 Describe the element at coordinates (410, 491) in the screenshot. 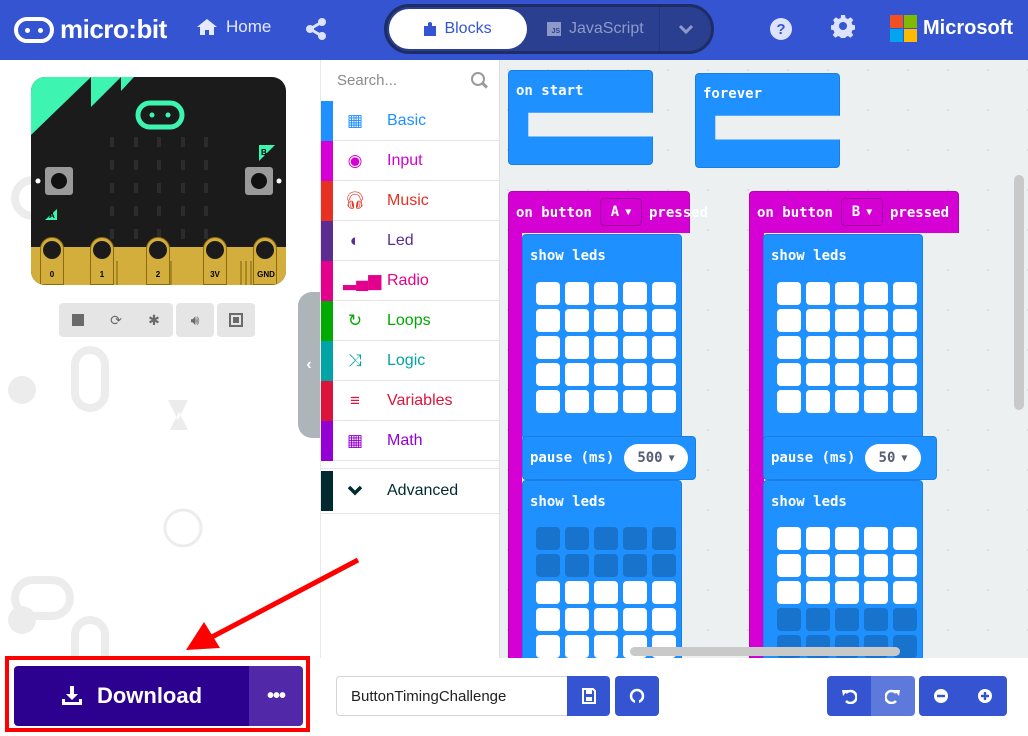

I see `toolbox-category-advanced: Advanced` at that location.